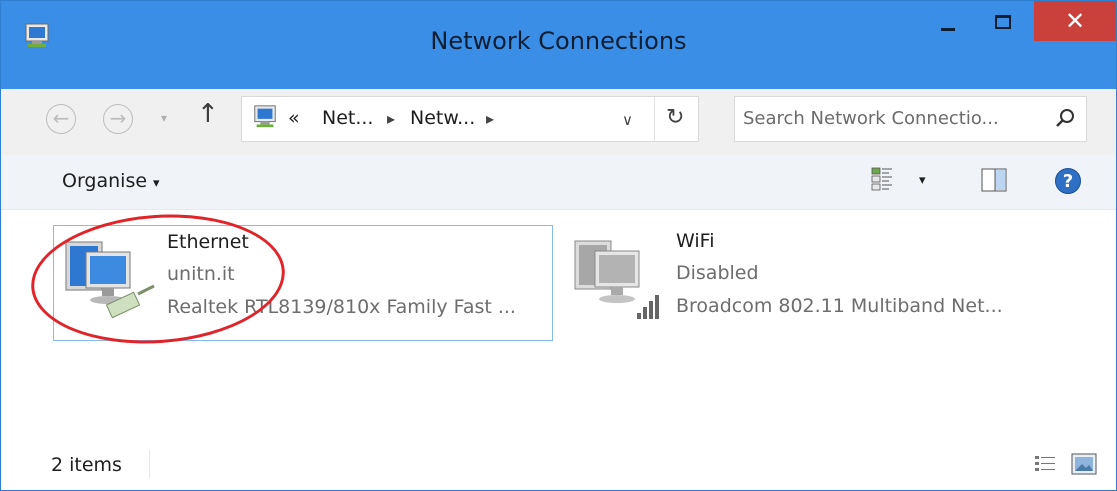 The image size is (1117, 491). Describe the element at coordinates (156, 183) in the screenshot. I see `chevron-down-icon: ▾` at that location.